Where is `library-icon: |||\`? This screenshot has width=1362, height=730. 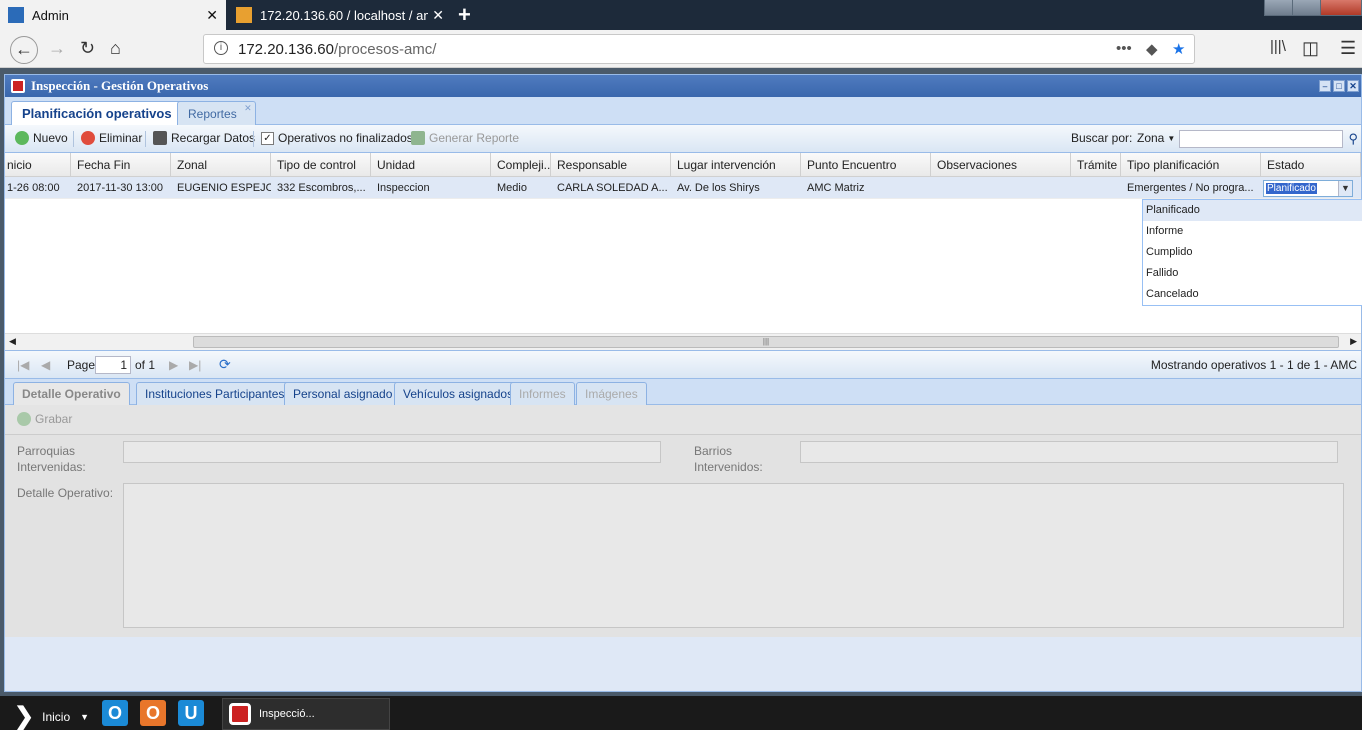
library-icon: |||\ is located at coordinates (1278, 46).